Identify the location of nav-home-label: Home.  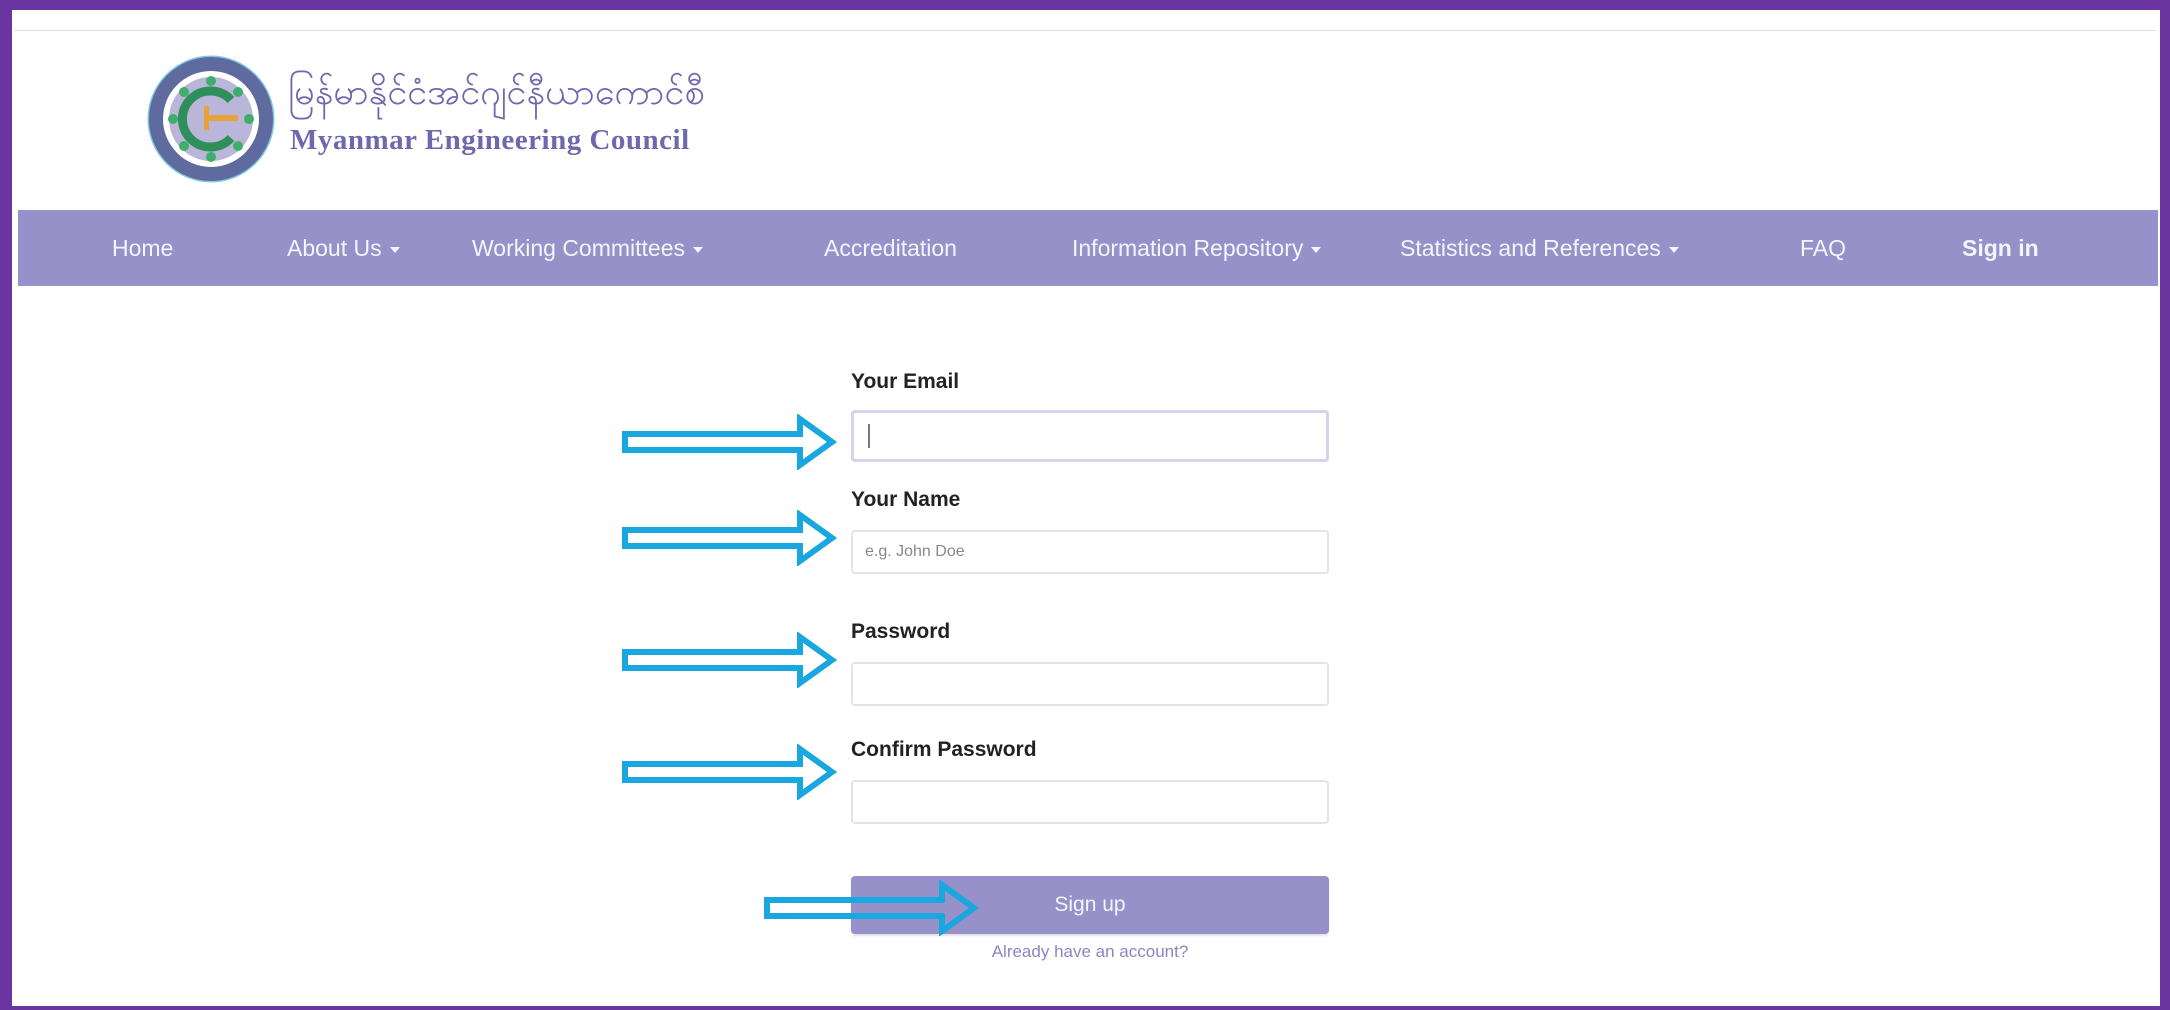
(143, 248).